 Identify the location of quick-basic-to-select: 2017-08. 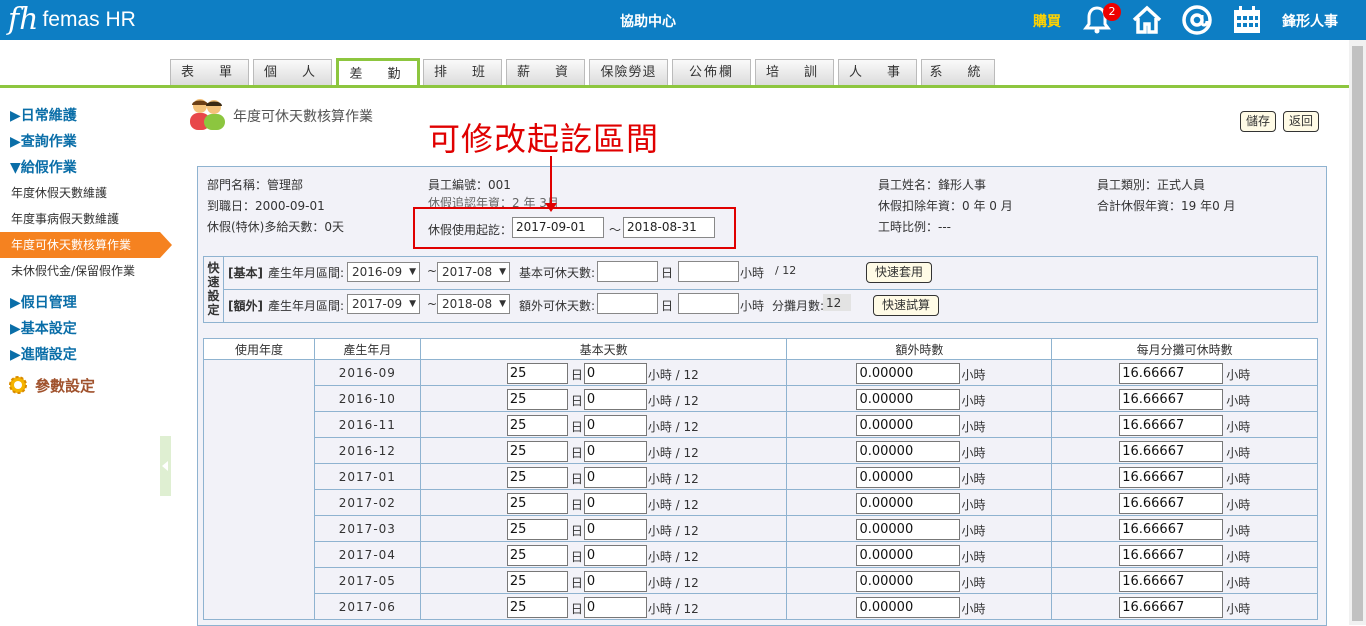
(473, 272).